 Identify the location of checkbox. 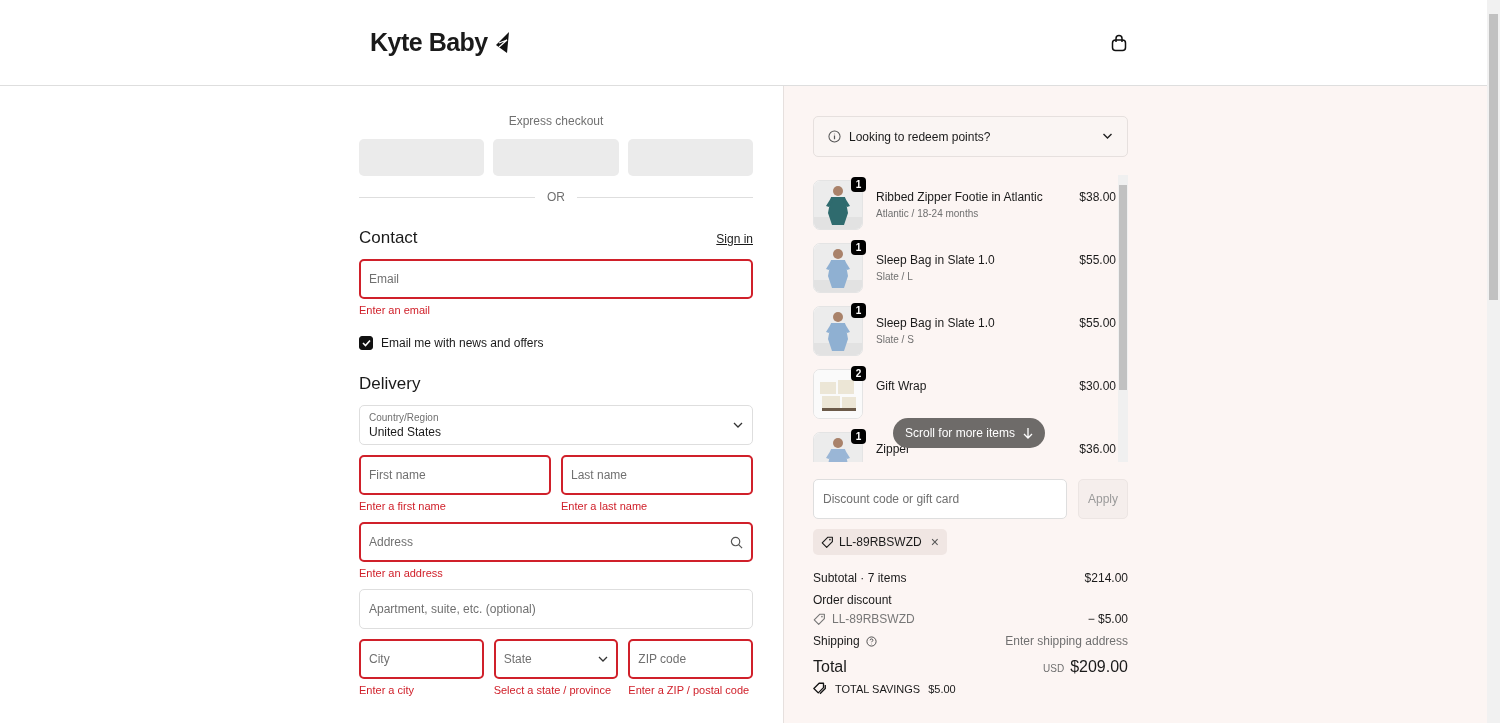
(366, 343).